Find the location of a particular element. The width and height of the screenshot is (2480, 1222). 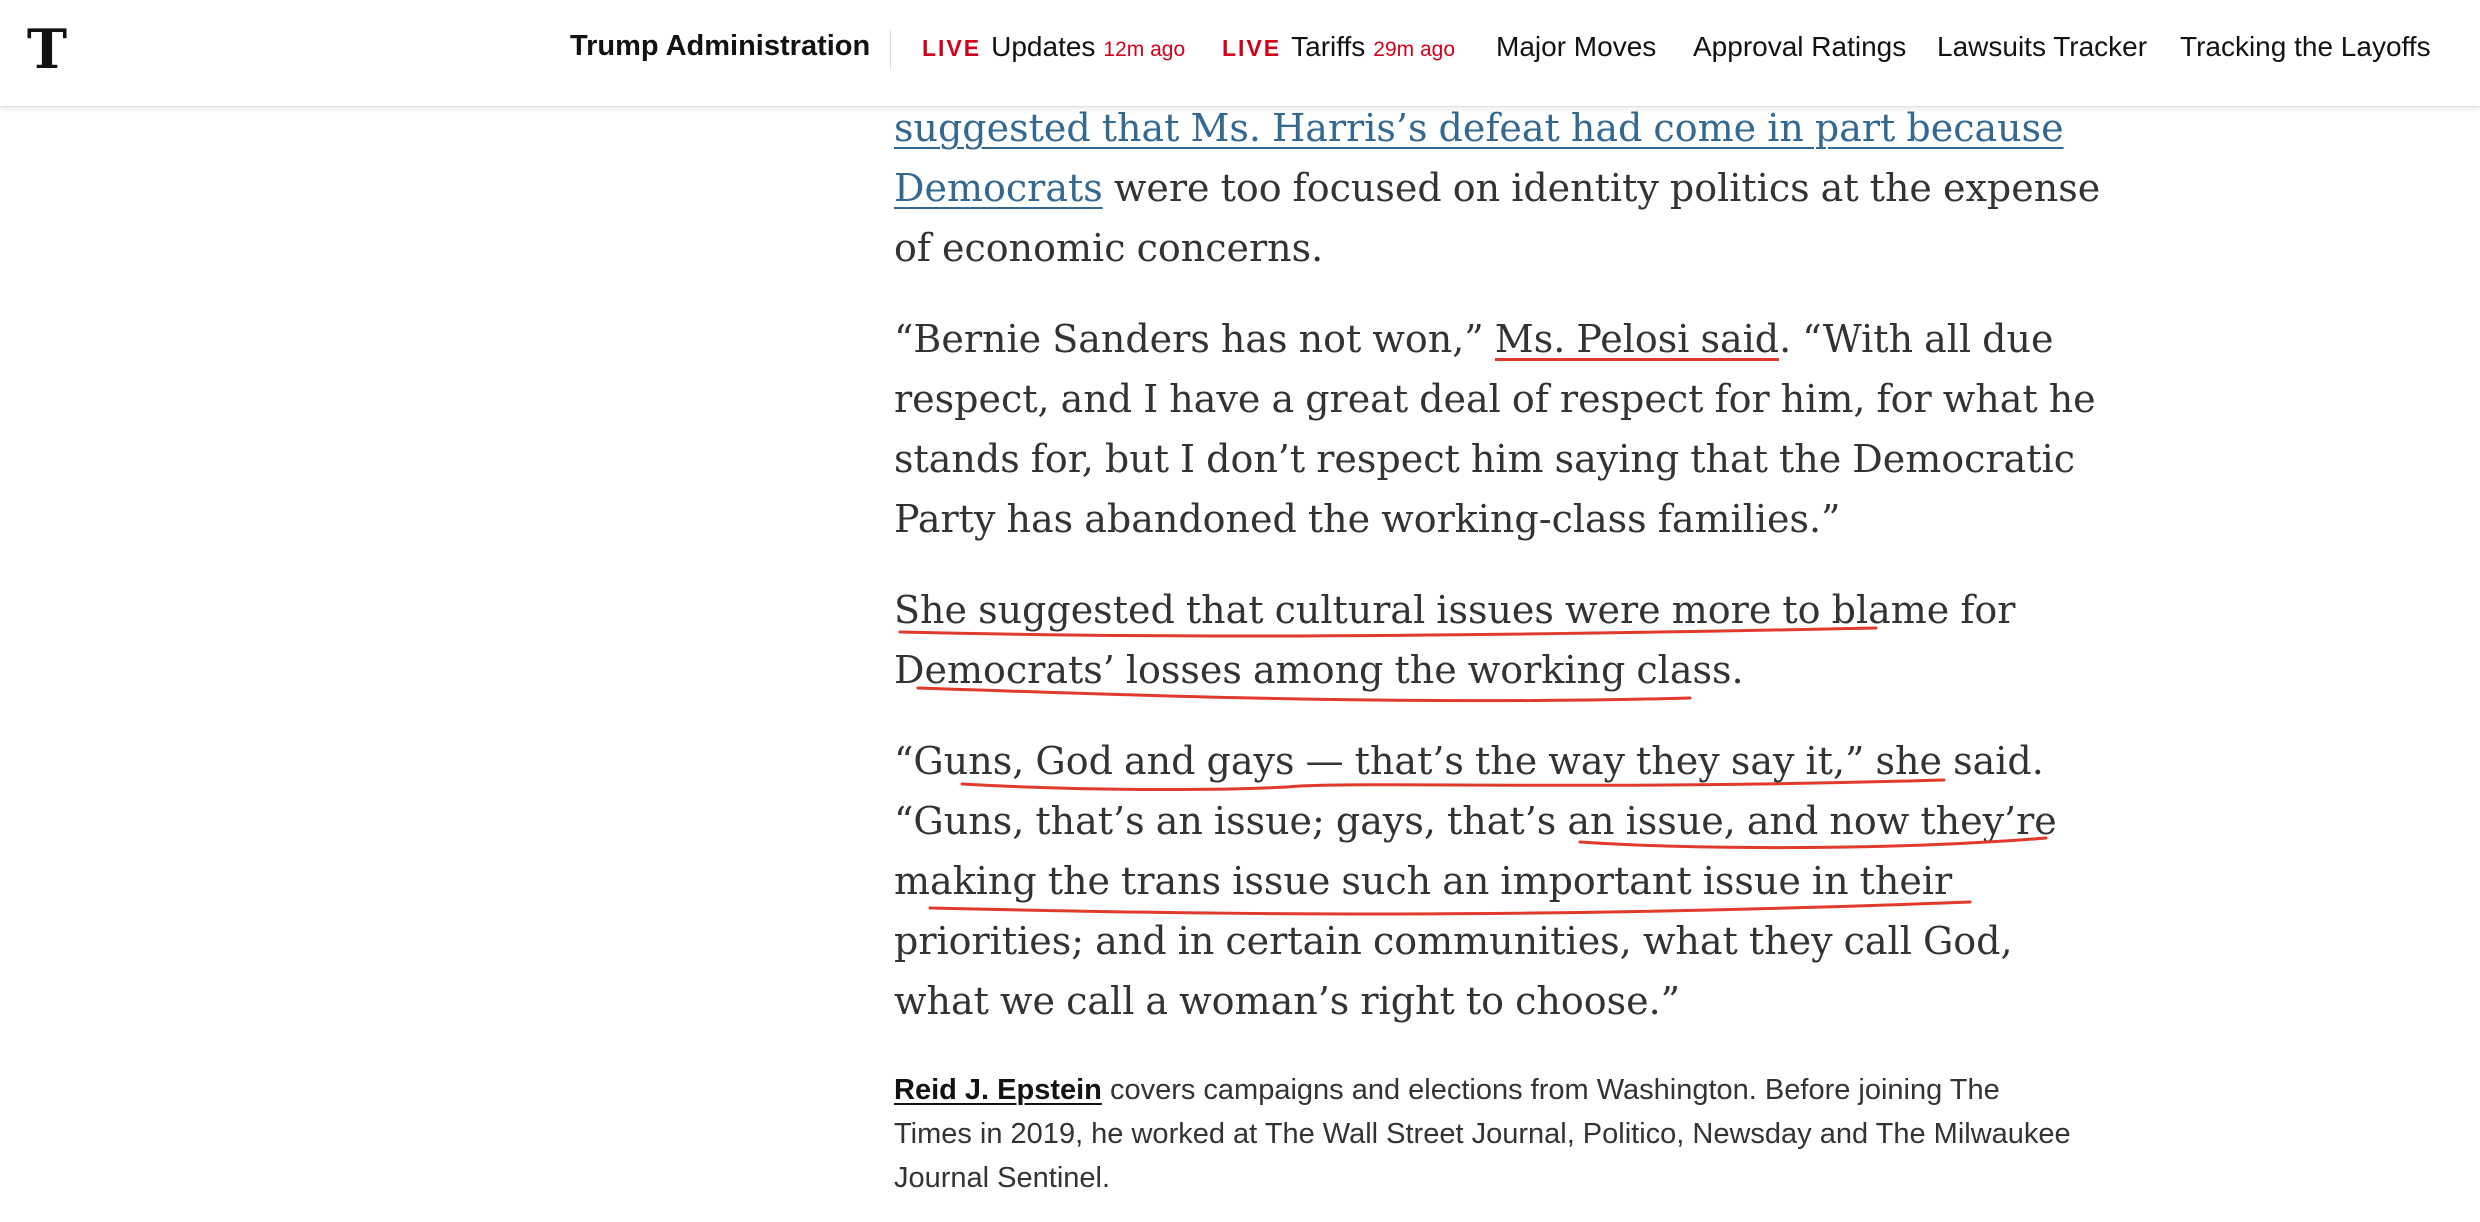

nav-item-label: Updates is located at coordinates (1043, 46).